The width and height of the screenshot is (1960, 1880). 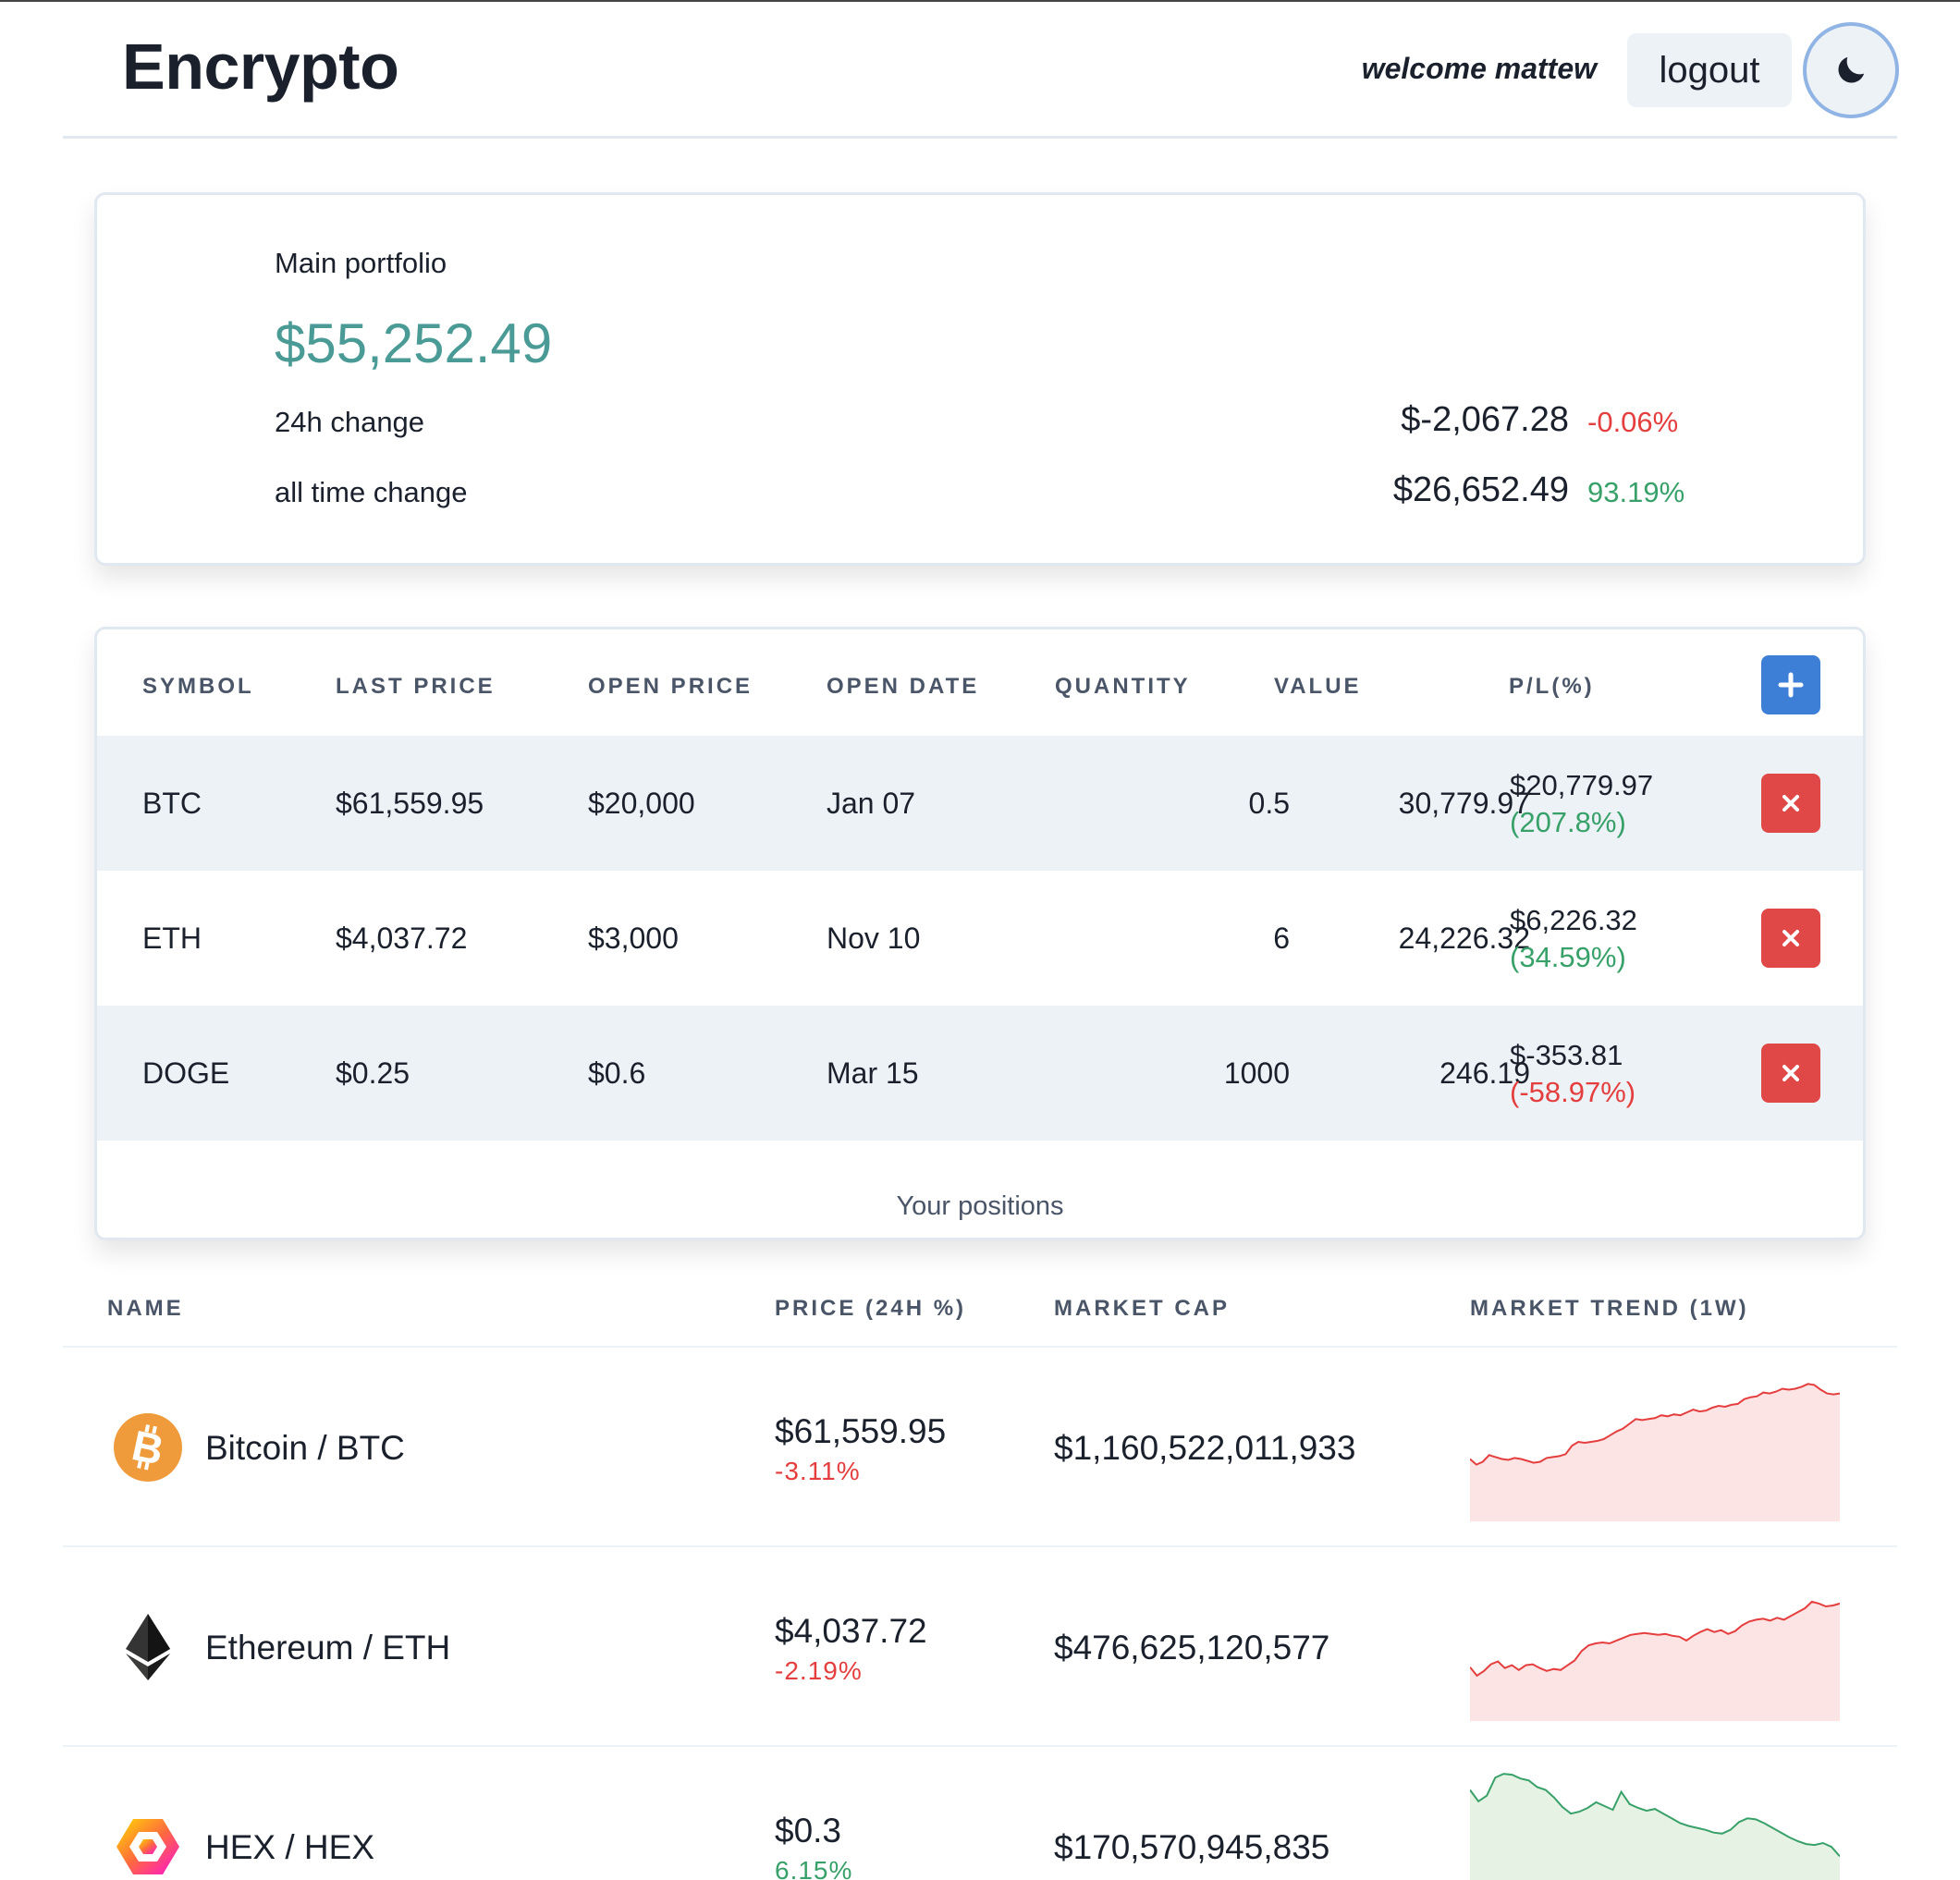 I want to click on change-24h-percent: -0.06%, so click(x=1633, y=422).